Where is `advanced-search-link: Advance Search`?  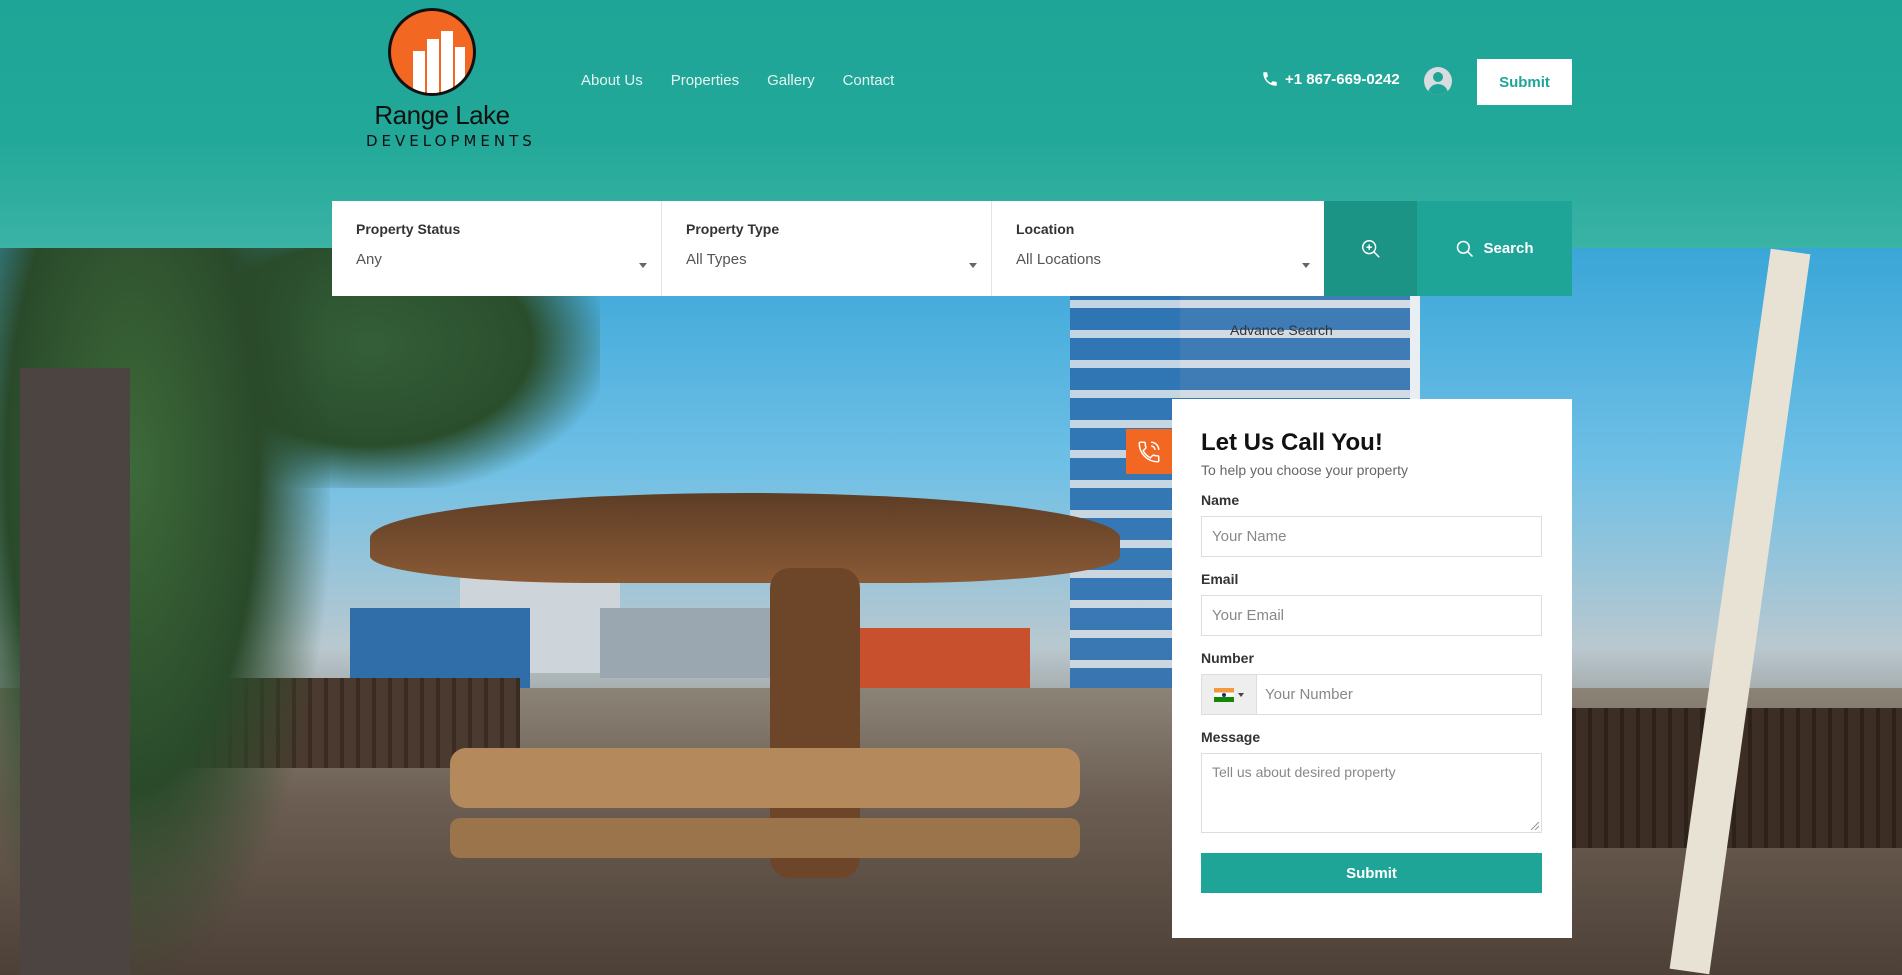 advanced-search-link: Advance Search is located at coordinates (1281, 330).